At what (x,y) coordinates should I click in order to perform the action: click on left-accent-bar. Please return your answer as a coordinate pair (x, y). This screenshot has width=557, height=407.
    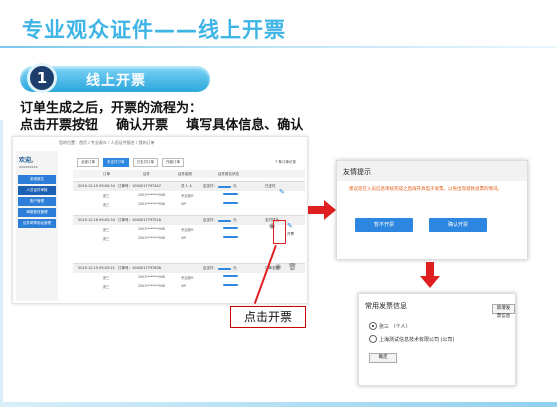
    Looking at the image, I should click on (1, 263).